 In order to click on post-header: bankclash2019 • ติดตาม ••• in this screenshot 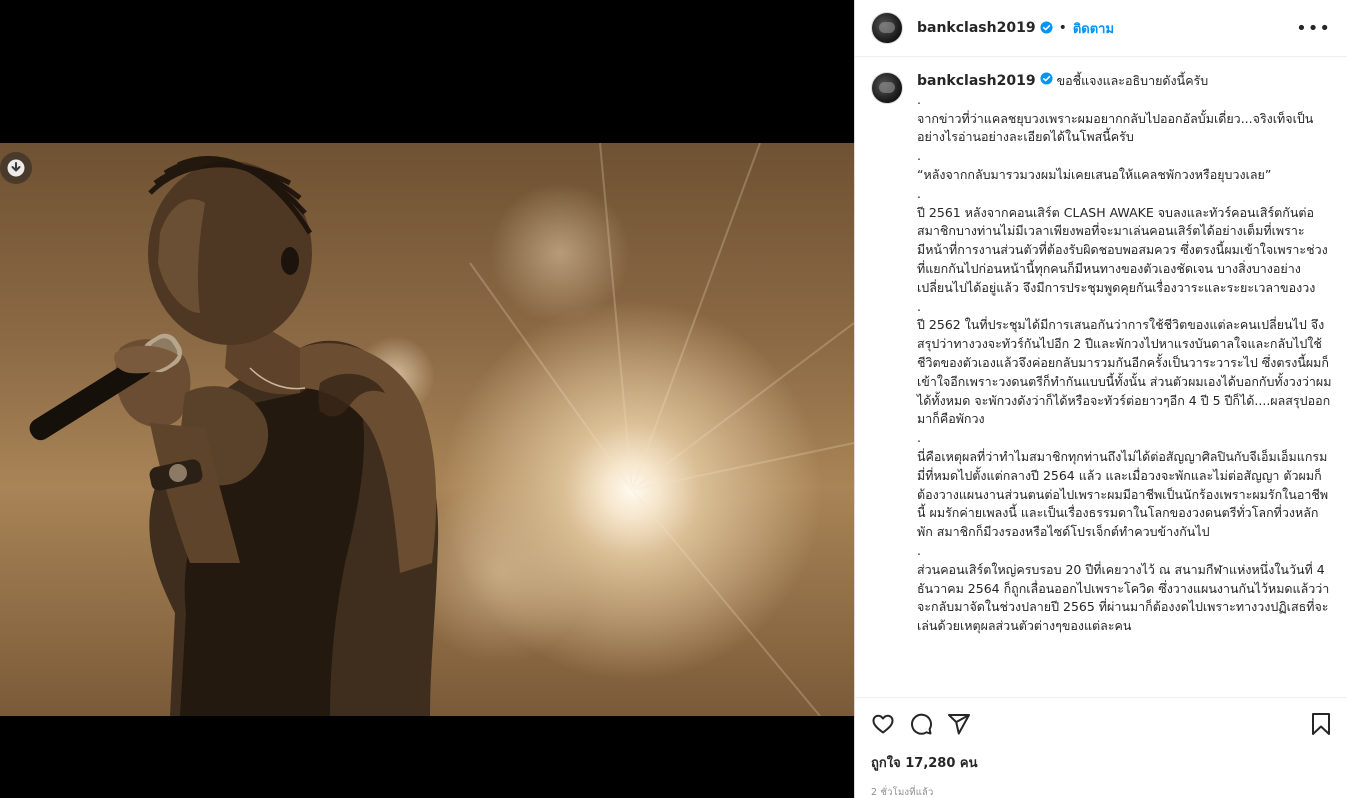, I will do `click(1101, 28)`.